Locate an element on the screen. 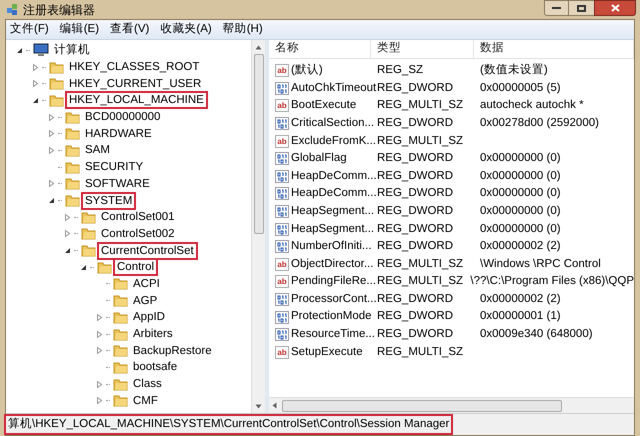  column-header: 类型 is located at coordinates (422, 49).